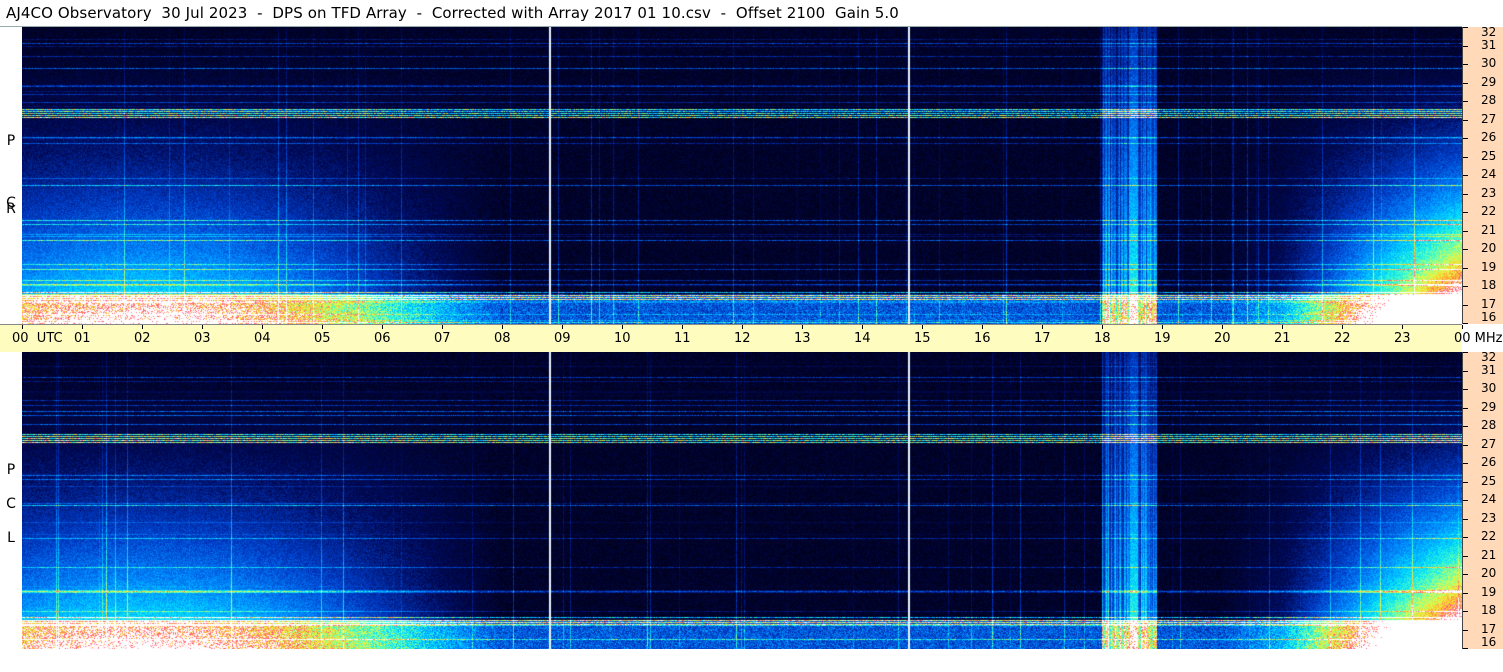  Describe the element at coordinates (751, 660) in the screenshot. I see `bottom-margin` at that location.